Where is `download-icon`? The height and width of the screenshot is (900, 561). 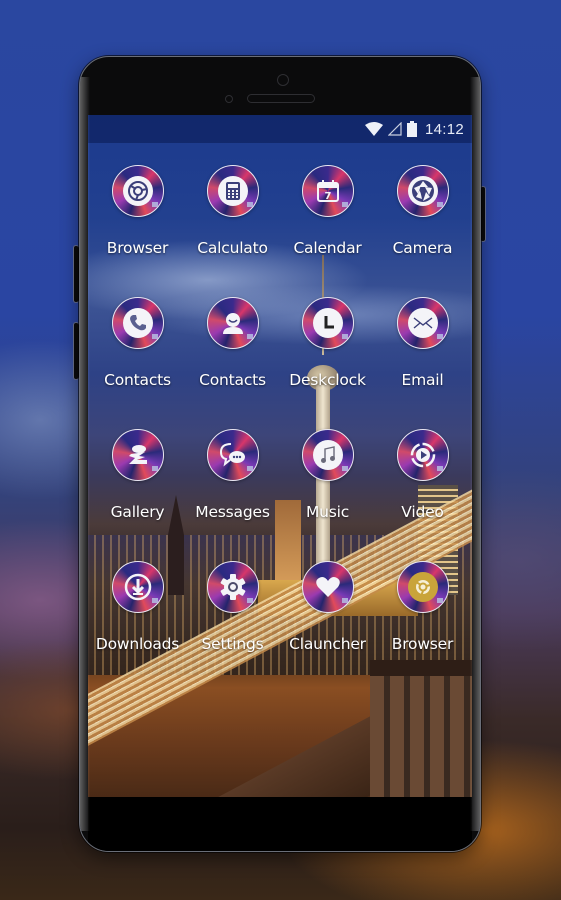
download-icon is located at coordinates (138, 587).